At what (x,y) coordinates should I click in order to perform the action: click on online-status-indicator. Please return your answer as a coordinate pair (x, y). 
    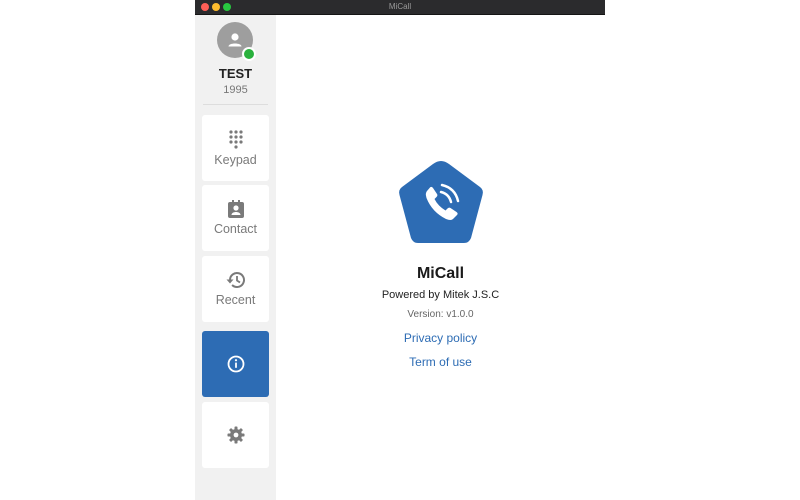
    Looking at the image, I should click on (249, 54).